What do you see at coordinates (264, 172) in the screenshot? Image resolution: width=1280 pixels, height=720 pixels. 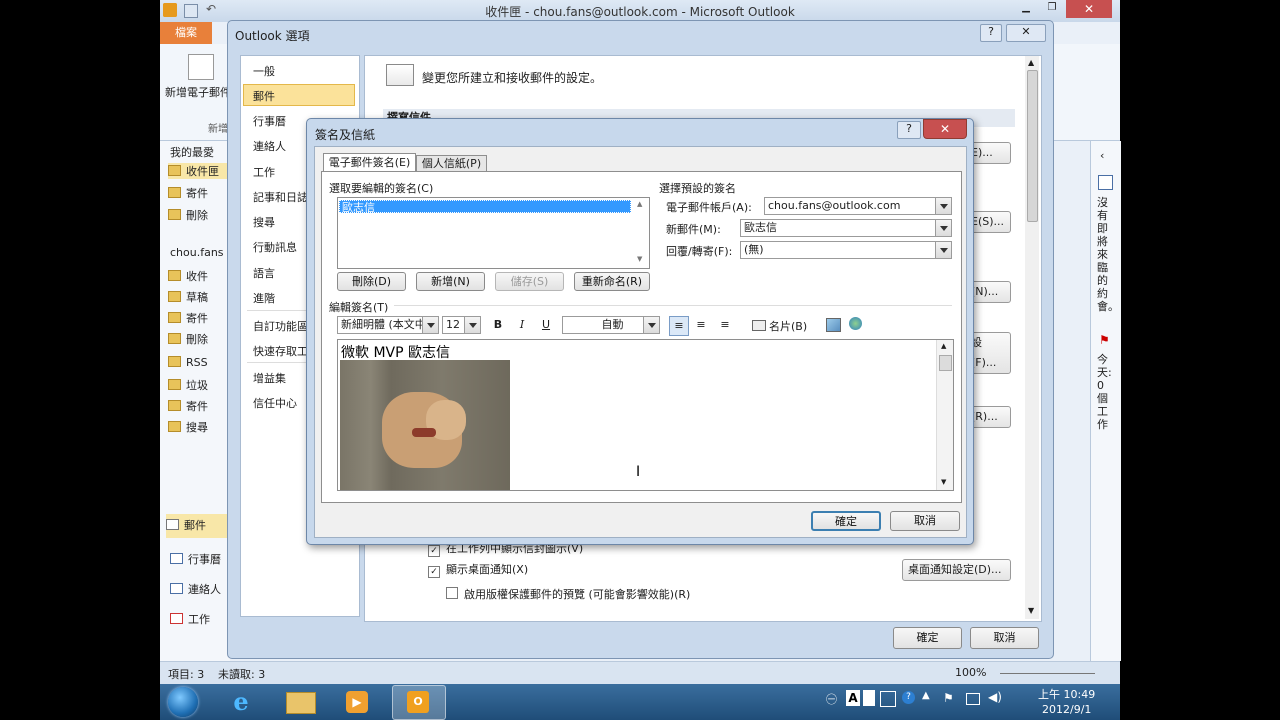 I see `category-tasks: 工作` at bounding box center [264, 172].